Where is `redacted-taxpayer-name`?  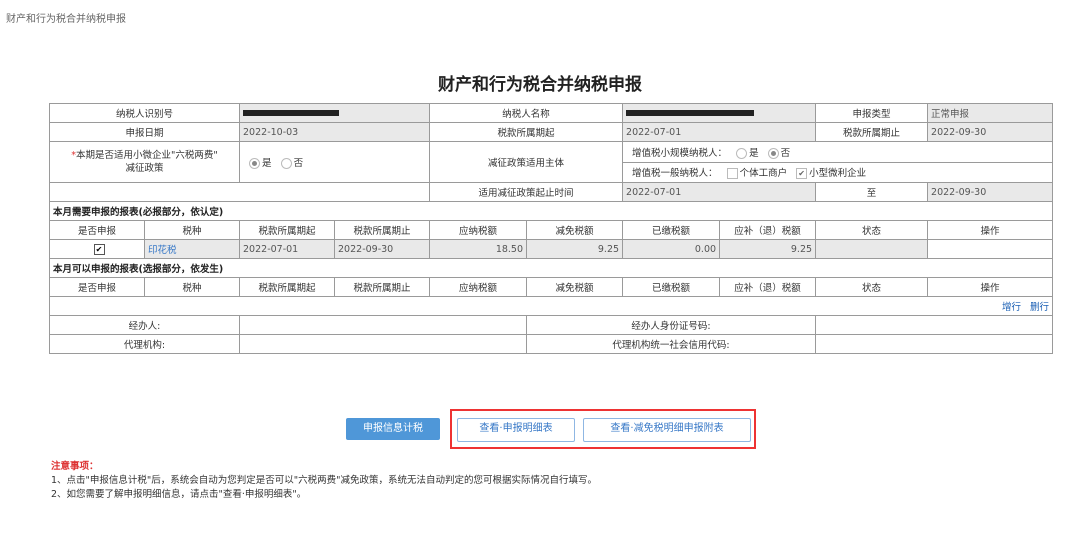 redacted-taxpayer-name is located at coordinates (690, 113).